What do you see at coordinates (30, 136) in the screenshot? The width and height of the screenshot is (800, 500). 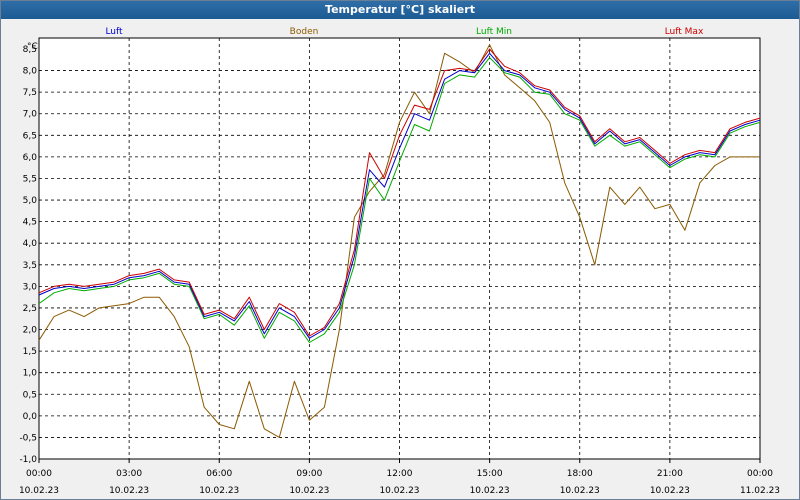 I see `y-tick-label: 6,5` at bounding box center [30, 136].